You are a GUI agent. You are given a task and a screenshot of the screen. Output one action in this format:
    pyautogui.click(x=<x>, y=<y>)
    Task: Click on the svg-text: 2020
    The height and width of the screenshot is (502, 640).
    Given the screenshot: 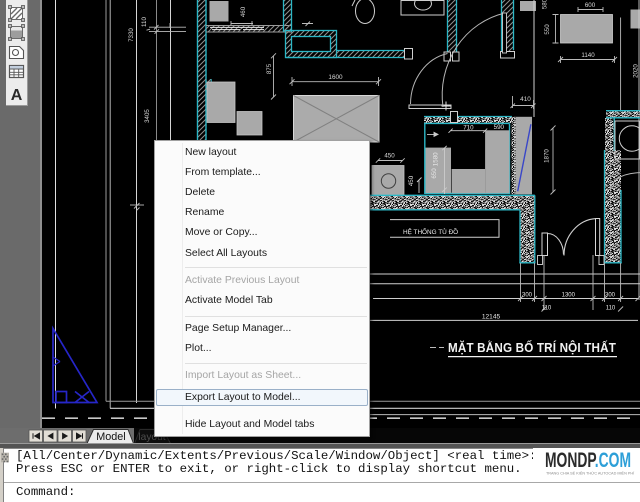 What is the action you would take?
    pyautogui.click(x=636, y=71)
    